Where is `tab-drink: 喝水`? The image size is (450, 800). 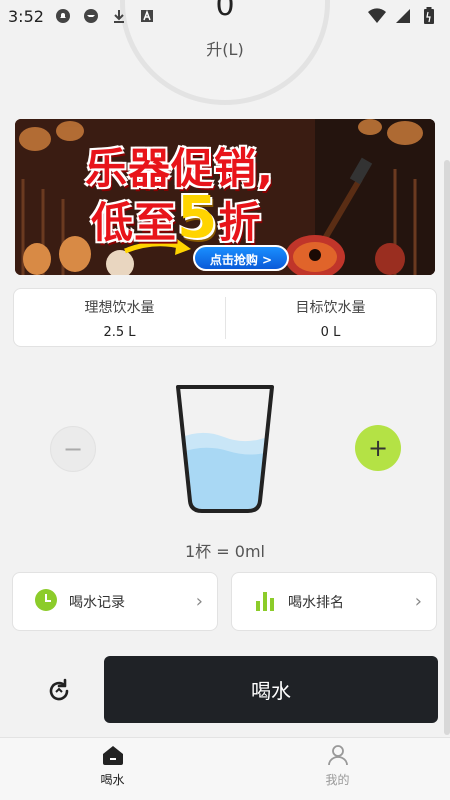 tab-drink: 喝水 is located at coordinates (112, 769).